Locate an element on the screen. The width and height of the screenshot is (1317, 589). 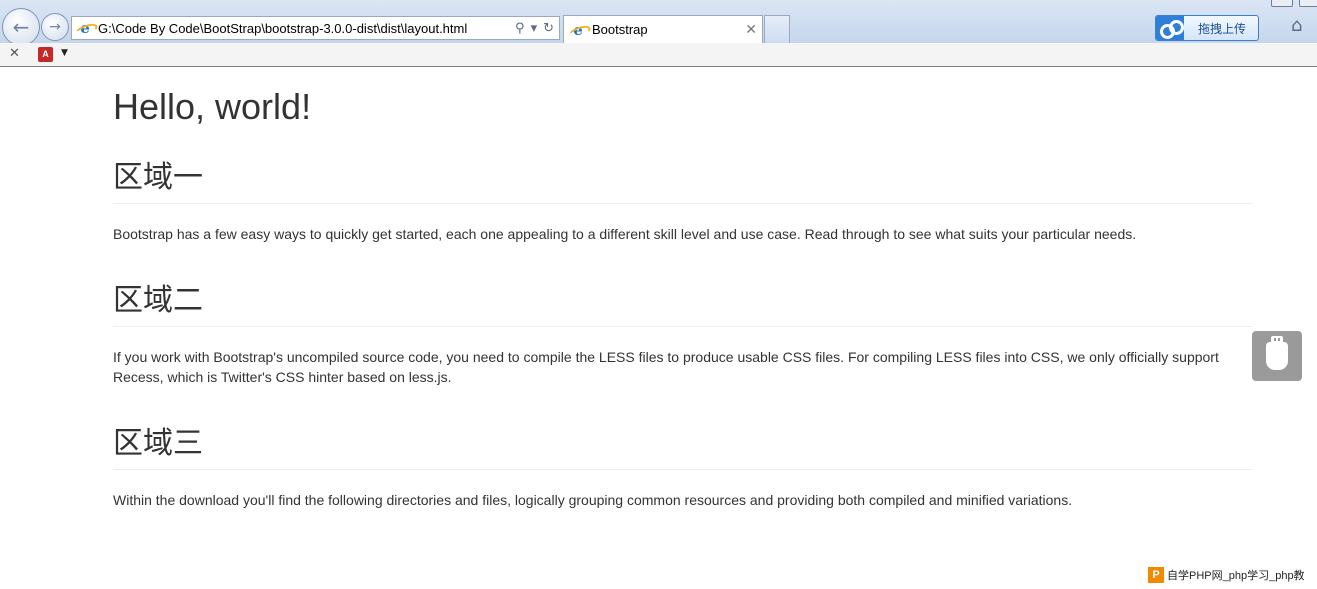
floating-usb-widget is located at coordinates (1277, 356).